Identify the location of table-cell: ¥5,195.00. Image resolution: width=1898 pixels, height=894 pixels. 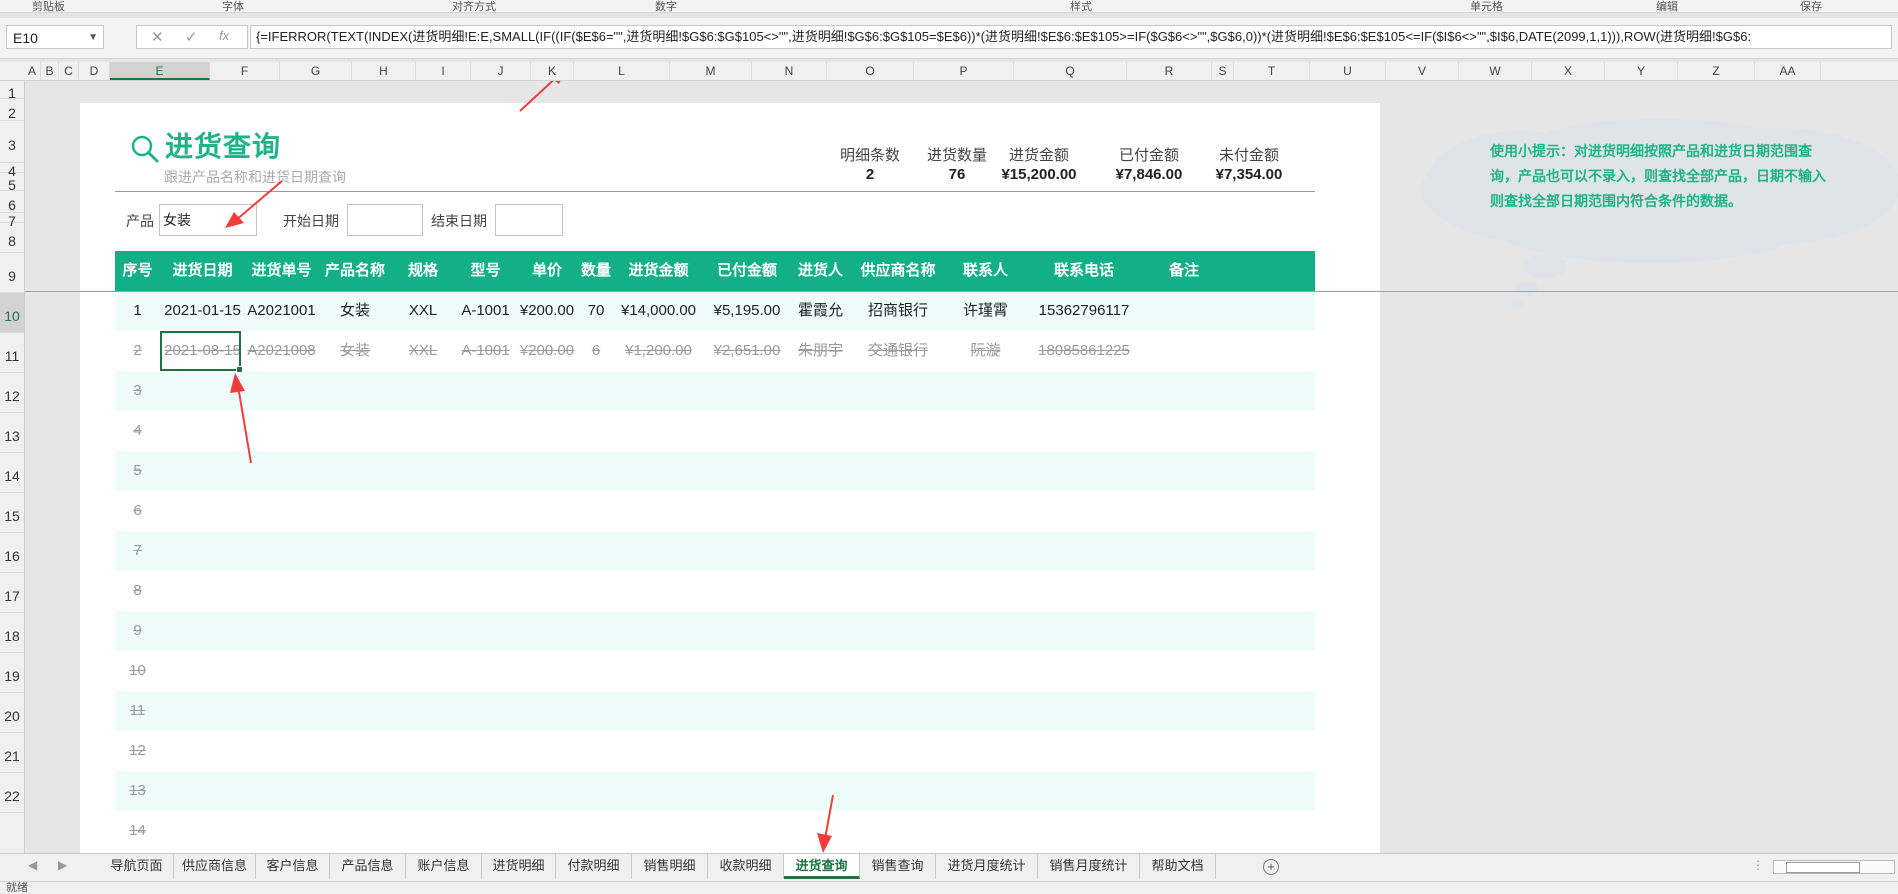
(747, 311).